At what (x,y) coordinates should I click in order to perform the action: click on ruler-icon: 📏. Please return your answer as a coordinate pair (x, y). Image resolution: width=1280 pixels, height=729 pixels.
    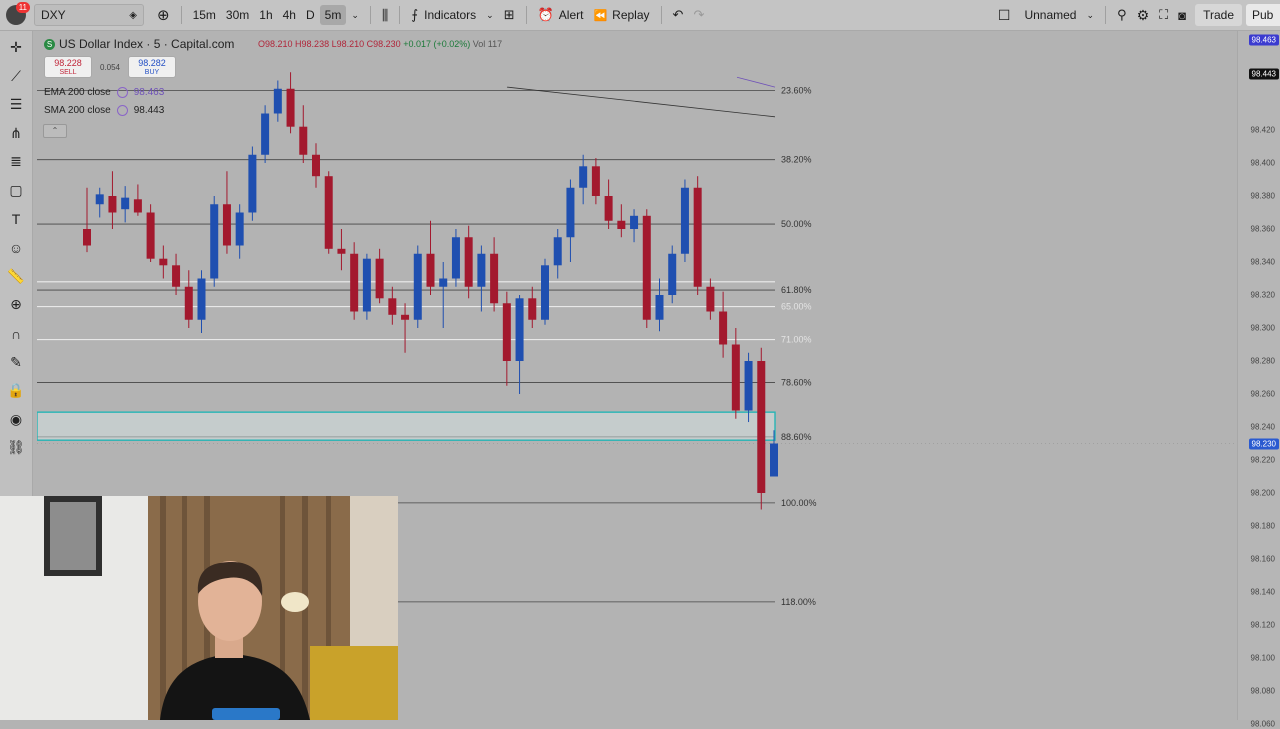
    Looking at the image, I should click on (16, 276).